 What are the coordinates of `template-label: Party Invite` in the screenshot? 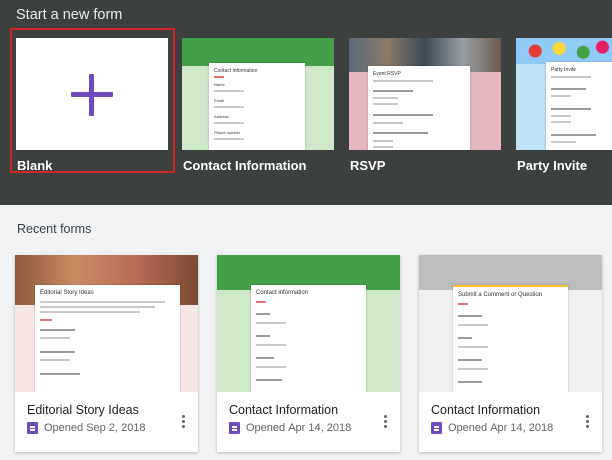 It's located at (552, 165).